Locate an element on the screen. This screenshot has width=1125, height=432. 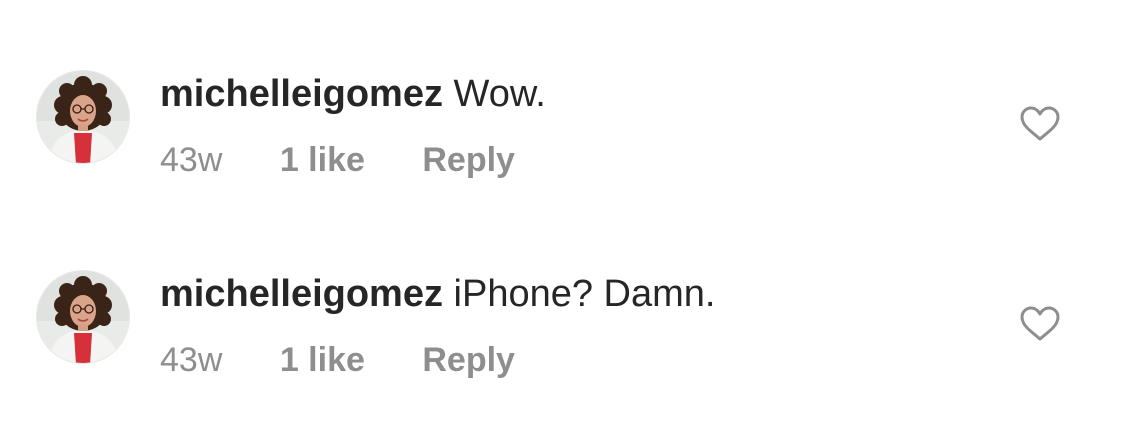
comment-body: Wow. is located at coordinates (499, 94).